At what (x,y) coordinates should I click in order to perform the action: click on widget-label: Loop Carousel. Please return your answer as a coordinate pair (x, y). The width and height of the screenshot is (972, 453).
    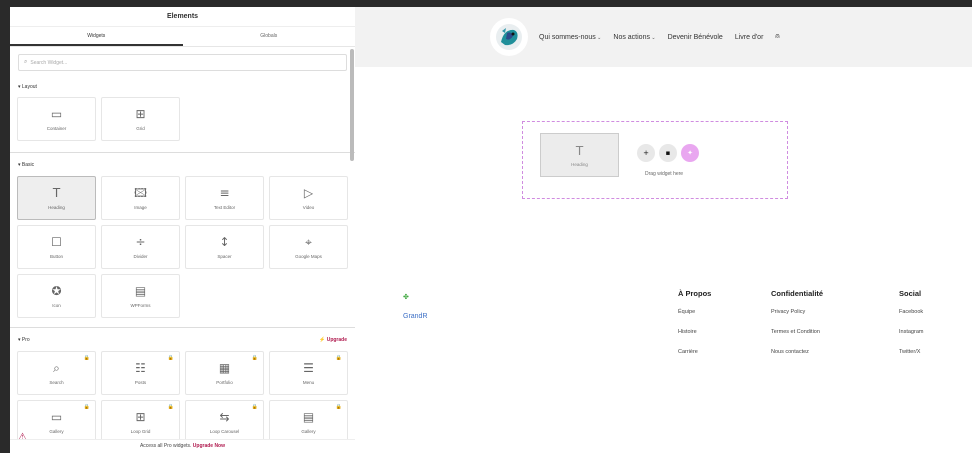
    Looking at the image, I should click on (224, 431).